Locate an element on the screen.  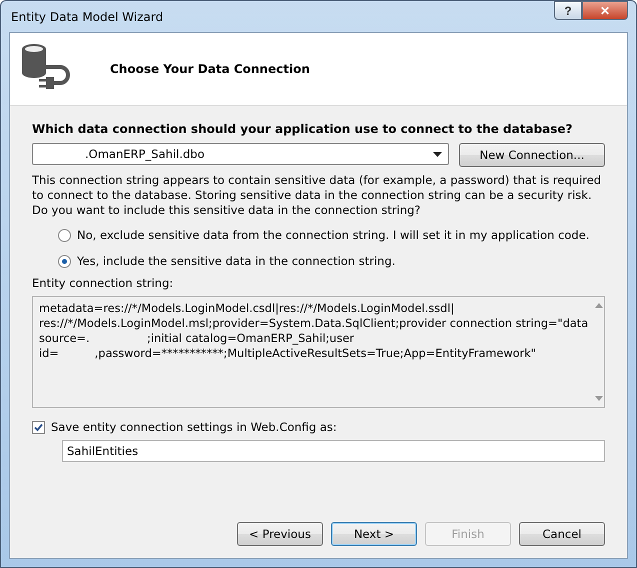
scroll-up-arrow-icon is located at coordinates (599, 305).